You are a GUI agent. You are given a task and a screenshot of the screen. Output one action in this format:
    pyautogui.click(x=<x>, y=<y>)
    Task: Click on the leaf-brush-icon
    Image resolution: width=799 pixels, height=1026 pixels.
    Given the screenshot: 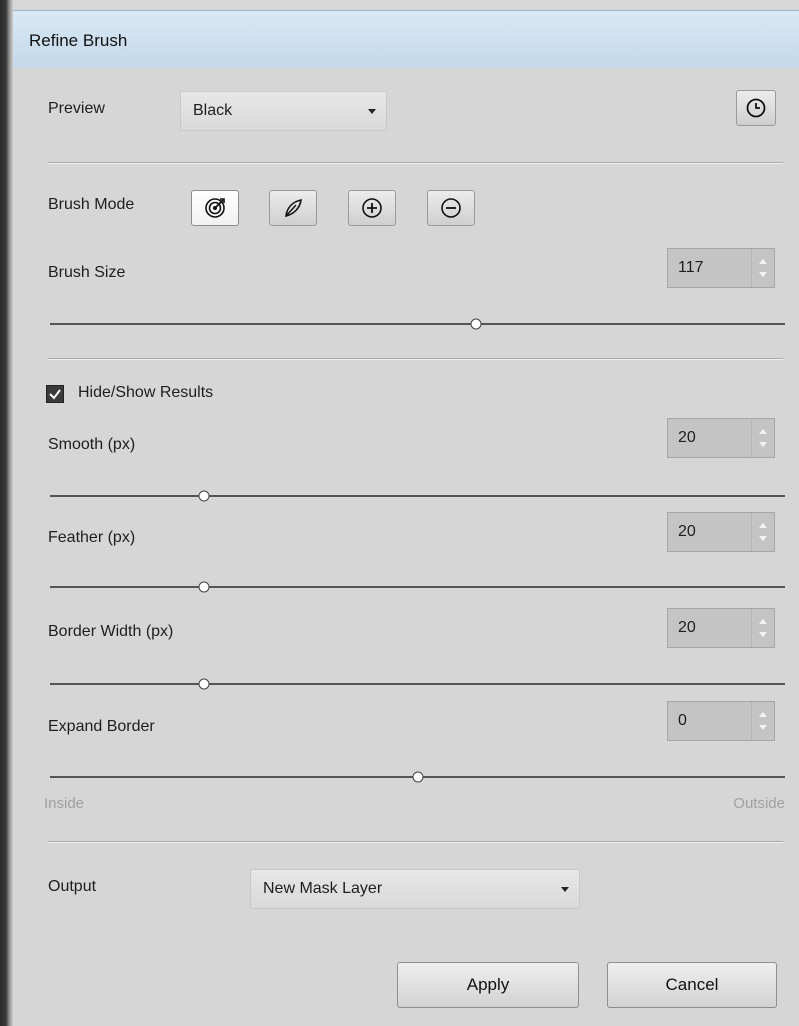 What is the action you would take?
    pyautogui.click(x=293, y=208)
    